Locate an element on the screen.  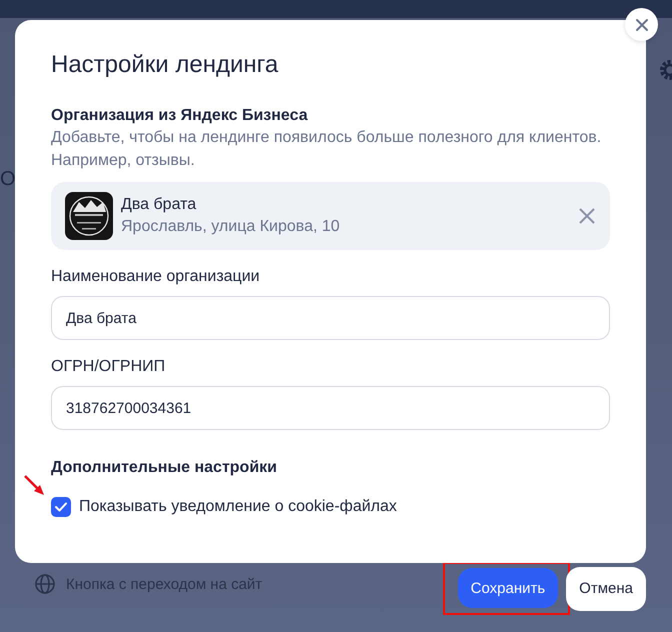
section-description: Добавьте, чтобы на лендинге появилось больше полезного для клиентов. Например, отзывы. is located at coordinates (326, 149).